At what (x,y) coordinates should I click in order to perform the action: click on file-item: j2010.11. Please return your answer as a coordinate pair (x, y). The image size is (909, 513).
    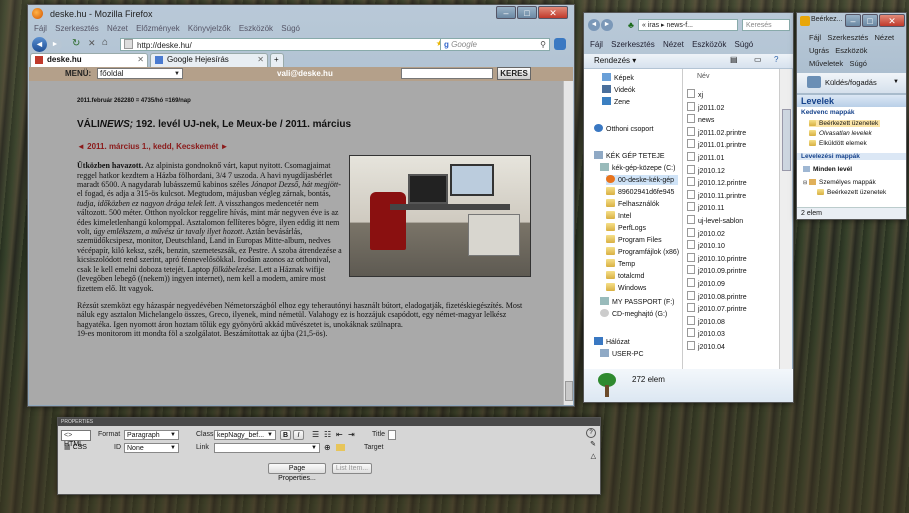
    Looking at the image, I should click on (705, 207).